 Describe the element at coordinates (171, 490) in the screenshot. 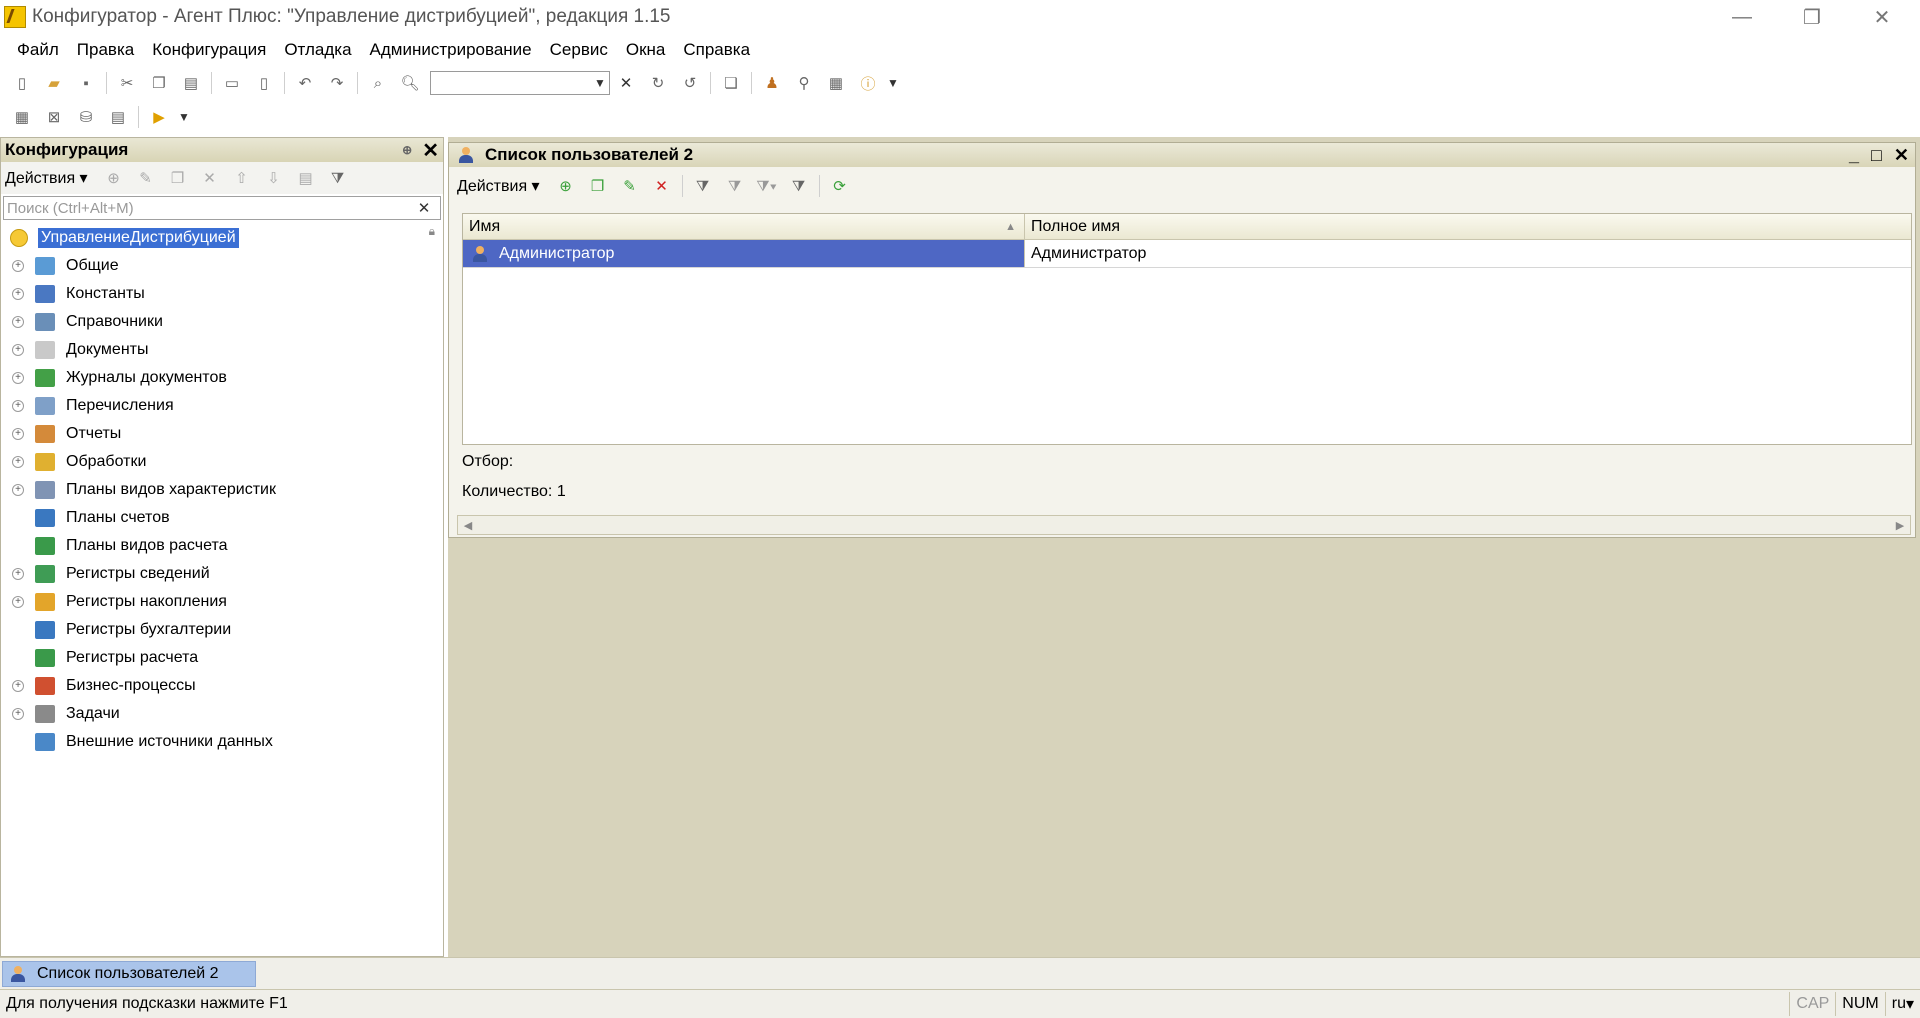

I see `tree-item-label: Планы видов характеристик` at that location.